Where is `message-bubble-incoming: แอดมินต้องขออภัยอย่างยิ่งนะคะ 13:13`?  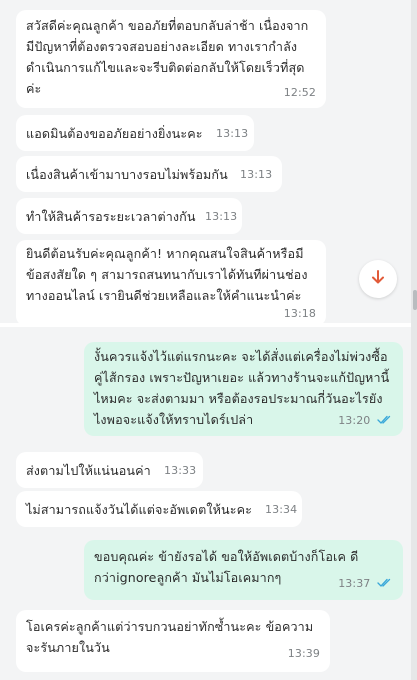
message-bubble-incoming: แอดมินต้องขออภัยอย่างยิ่งนะคะ 13:13 is located at coordinates (135, 133).